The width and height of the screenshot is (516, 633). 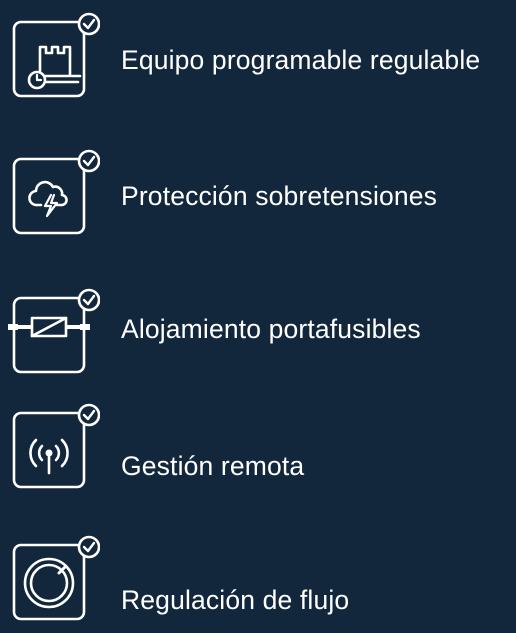 I want to click on feature-label: Equipo programable regulable, so click(x=301, y=60).